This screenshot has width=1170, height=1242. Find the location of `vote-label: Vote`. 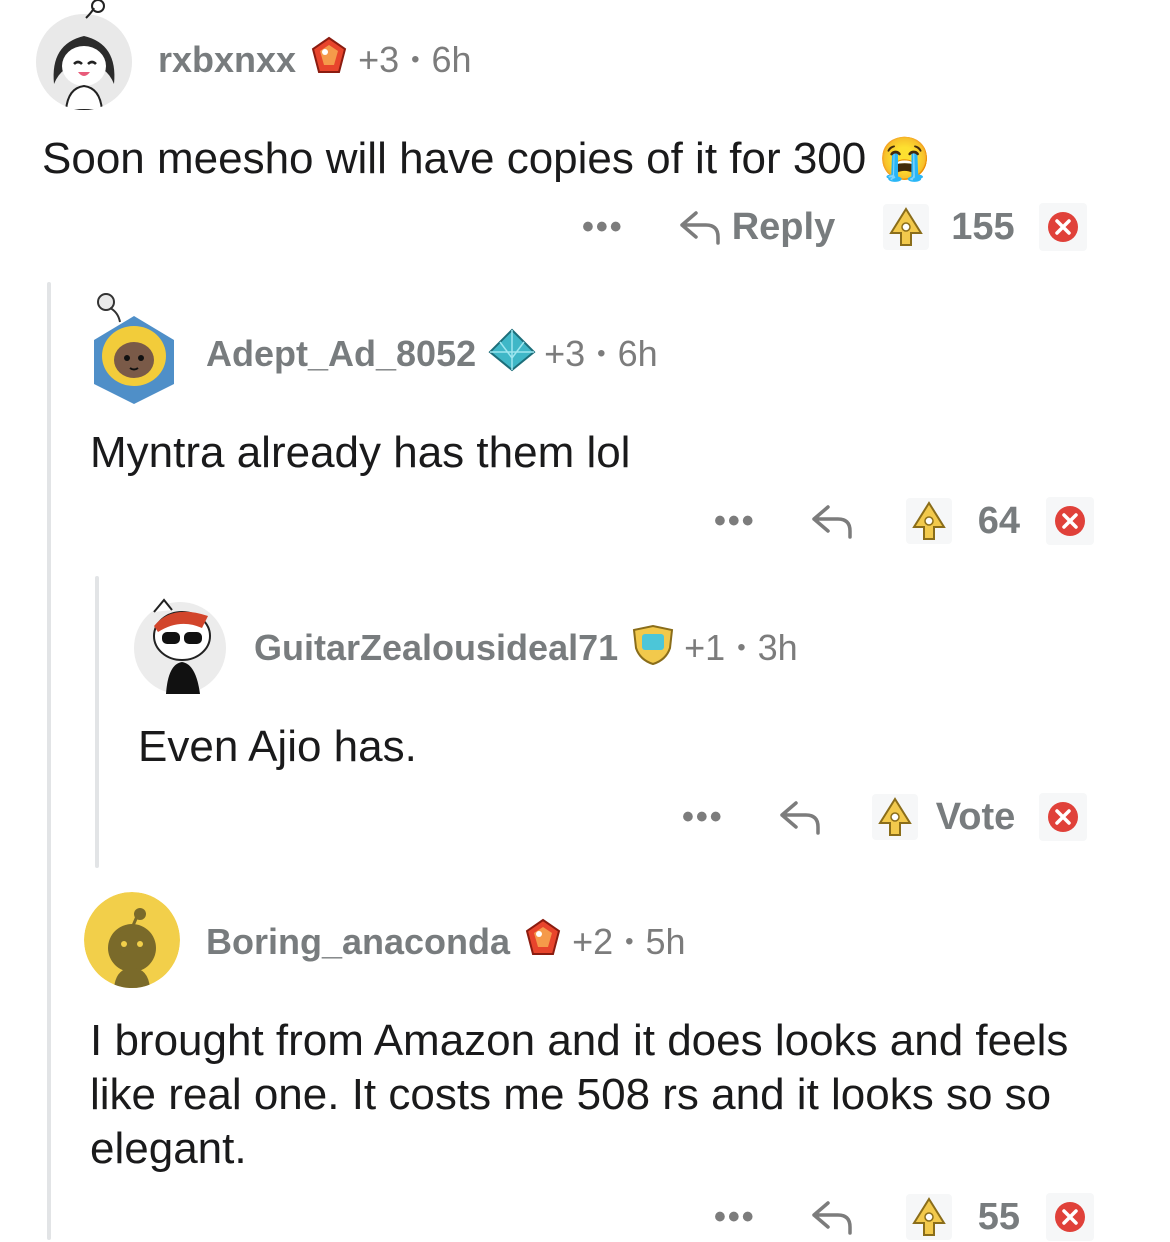

vote-label: Vote is located at coordinates (975, 816).